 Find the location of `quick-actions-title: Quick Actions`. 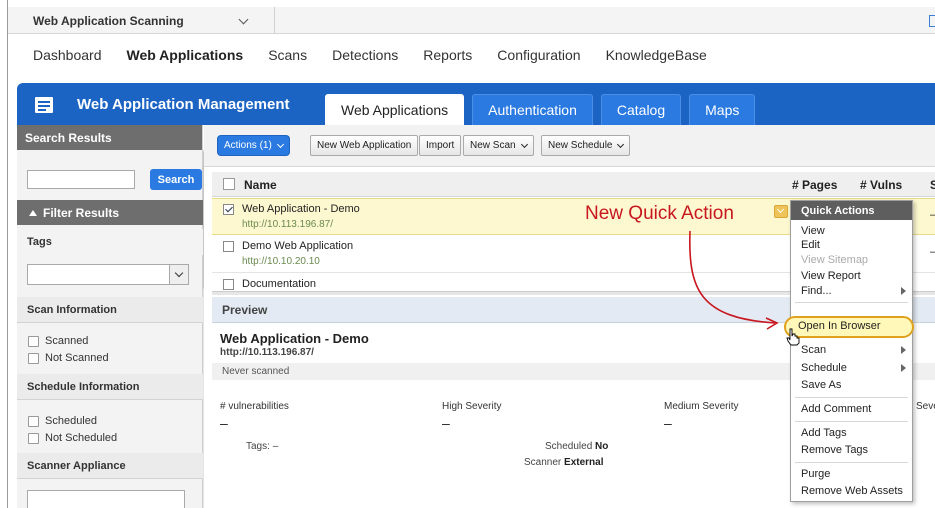

quick-actions-title: Quick Actions is located at coordinates (851, 210).